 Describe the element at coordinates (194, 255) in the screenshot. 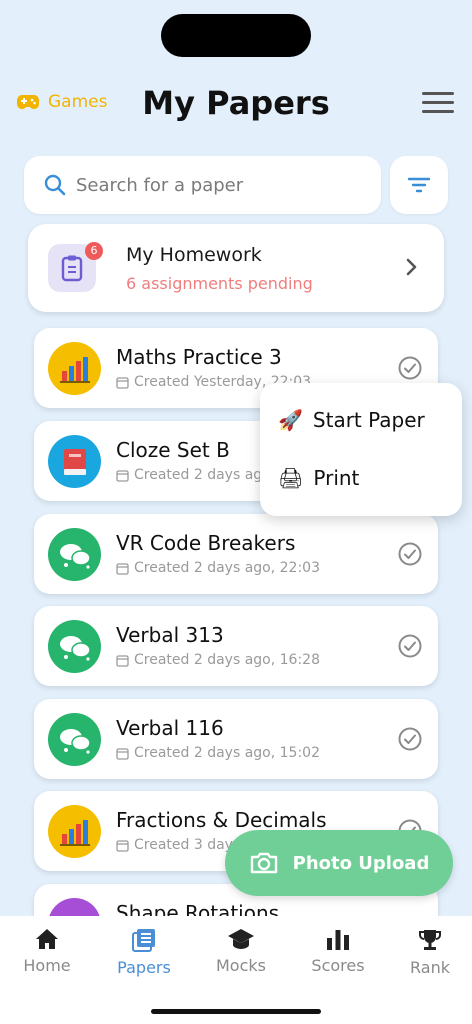

I see `homework-title: My Homework` at that location.